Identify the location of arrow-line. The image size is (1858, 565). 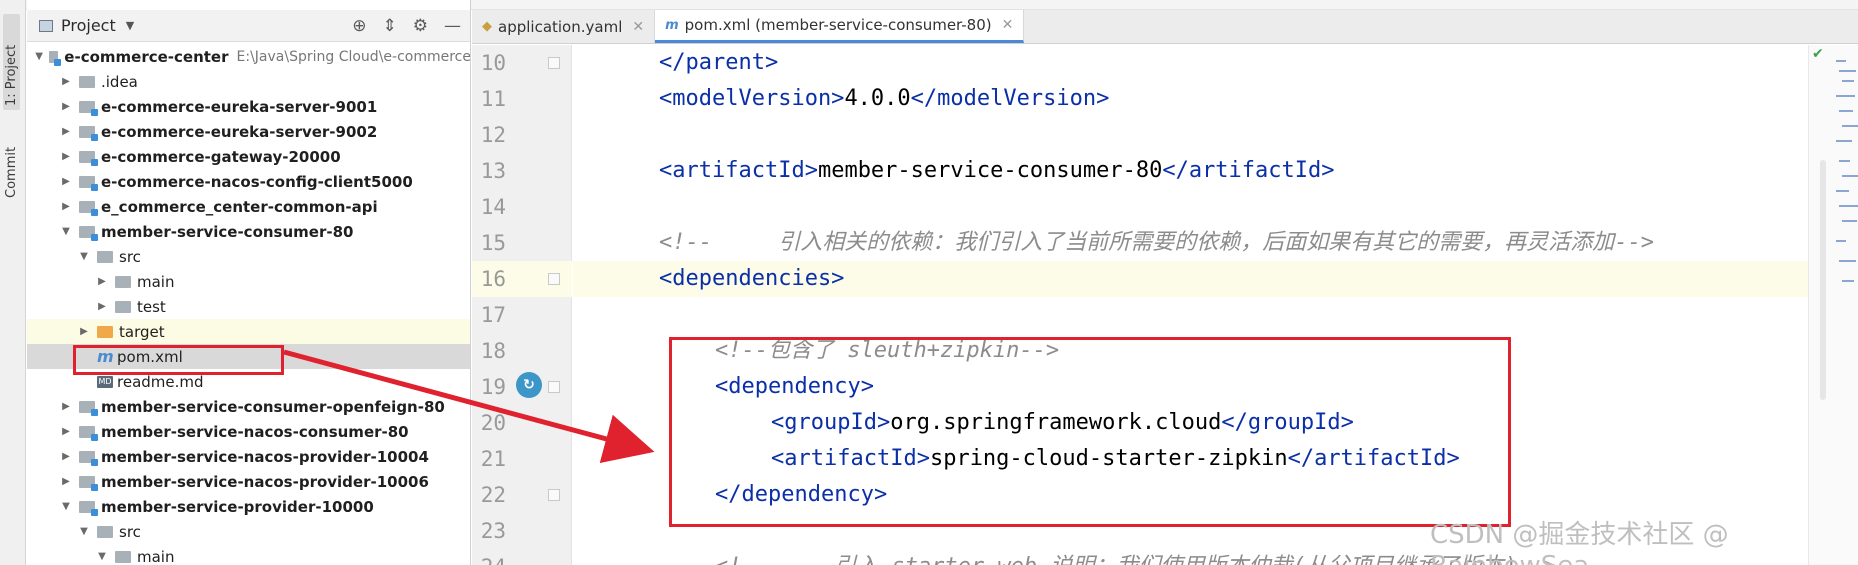
(469, 406).